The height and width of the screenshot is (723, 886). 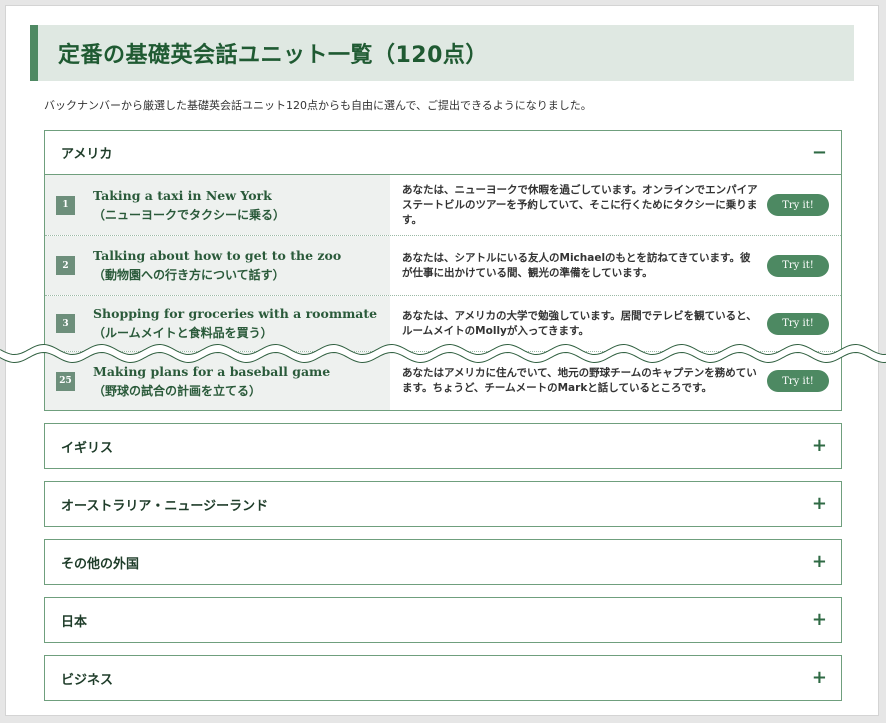 I want to click on accordion-title: ビジネス, so click(x=87, y=680).